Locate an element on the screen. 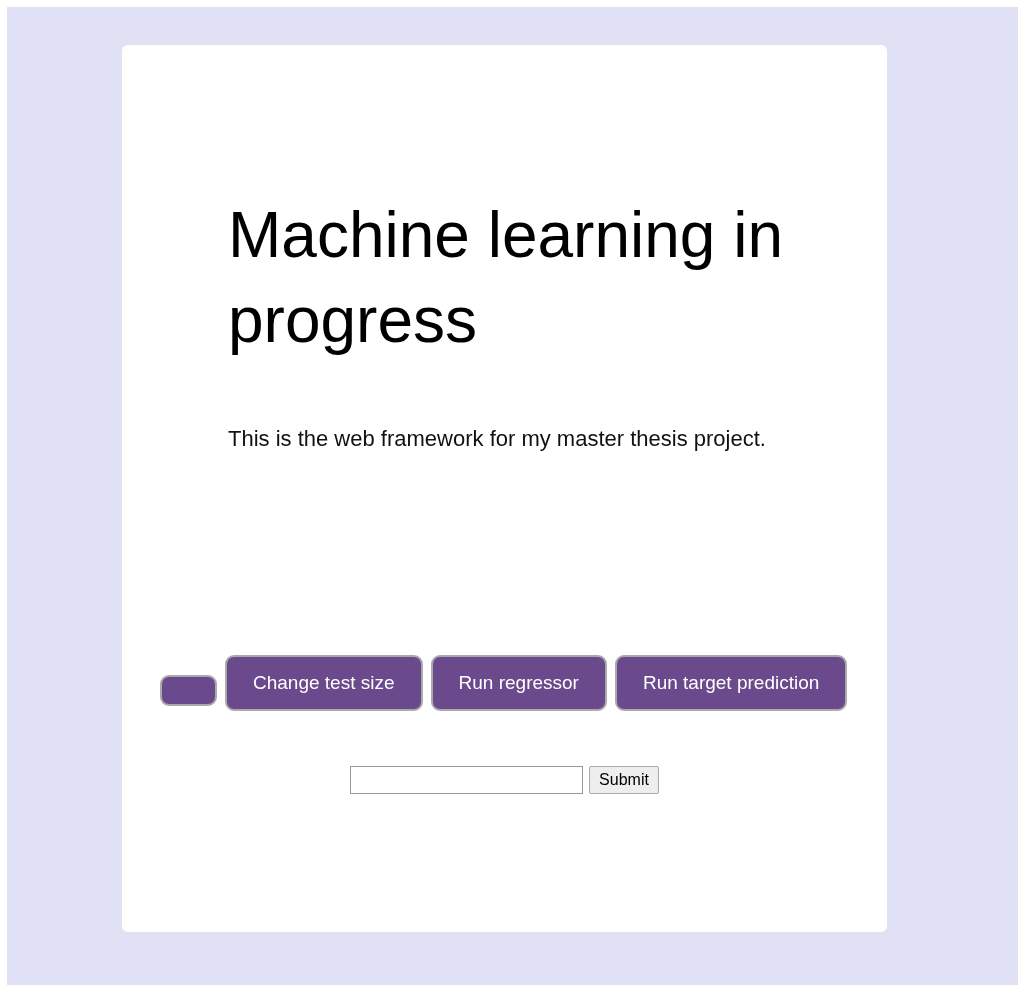  submit-button: Submit is located at coordinates (624, 780).